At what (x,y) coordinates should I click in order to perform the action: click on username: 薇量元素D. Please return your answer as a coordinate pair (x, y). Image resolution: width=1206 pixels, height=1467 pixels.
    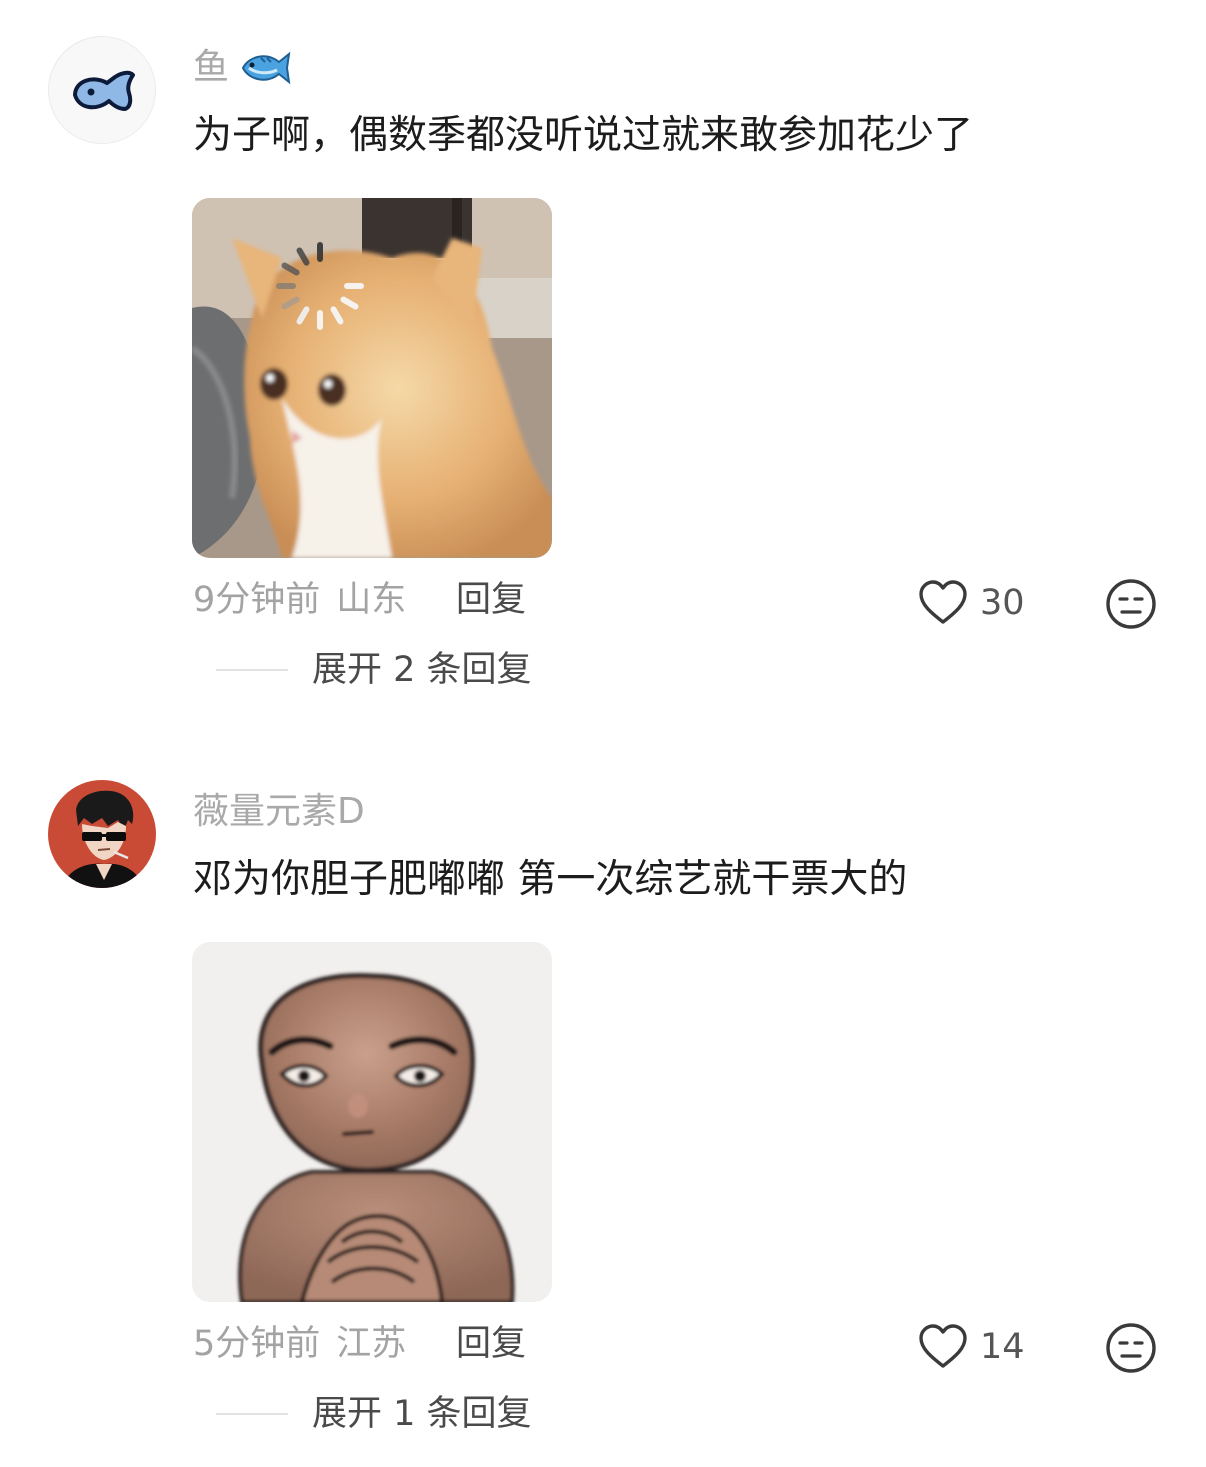
    Looking at the image, I should click on (279, 812).